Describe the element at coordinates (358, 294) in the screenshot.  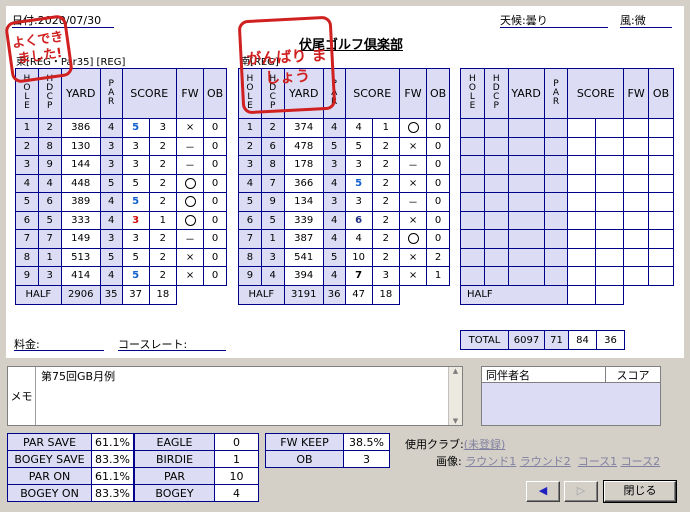
I see `in-half-score: 47` at that location.